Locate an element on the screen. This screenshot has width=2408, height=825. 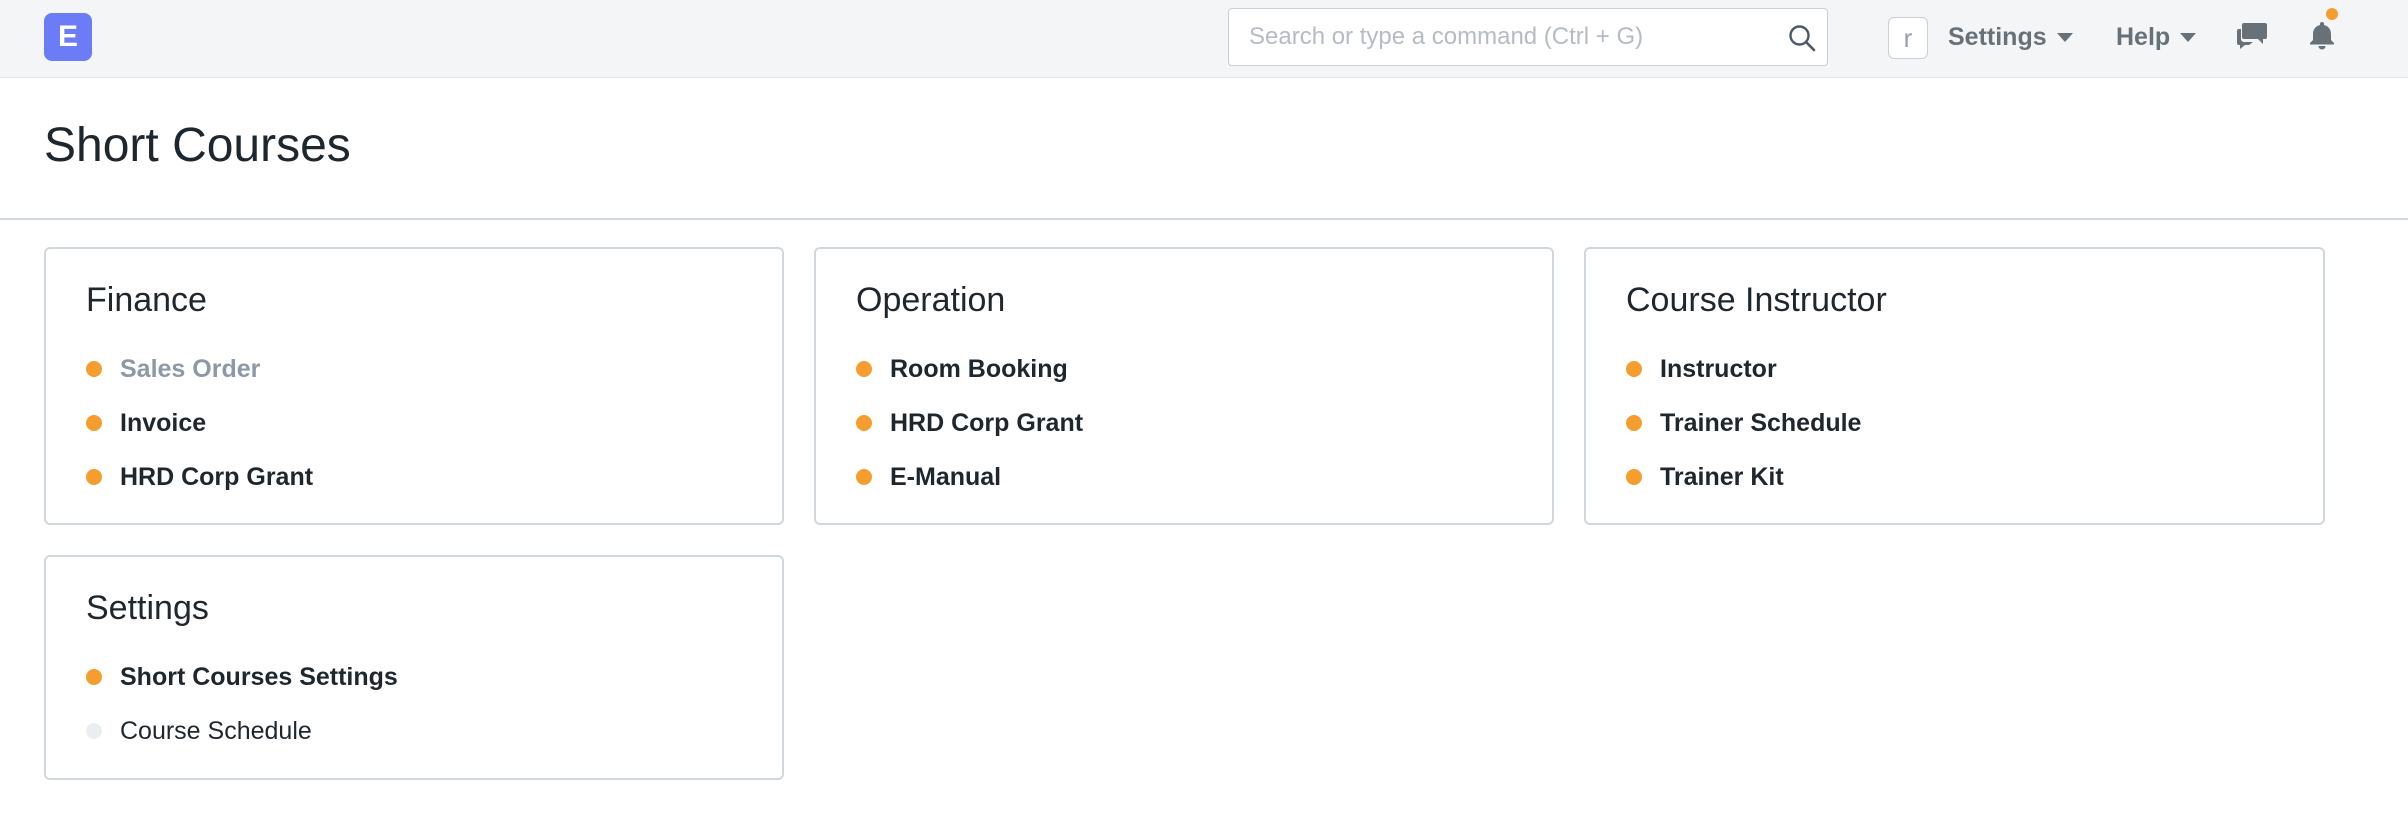
card-title: Finance is located at coordinates (146, 300).